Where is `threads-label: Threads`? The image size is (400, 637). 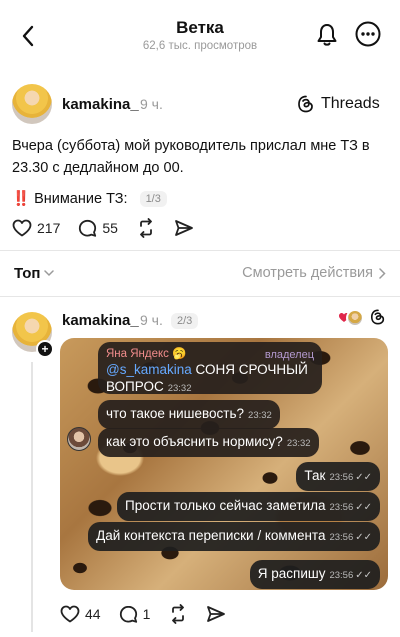 threads-label: Threads is located at coordinates (350, 103).